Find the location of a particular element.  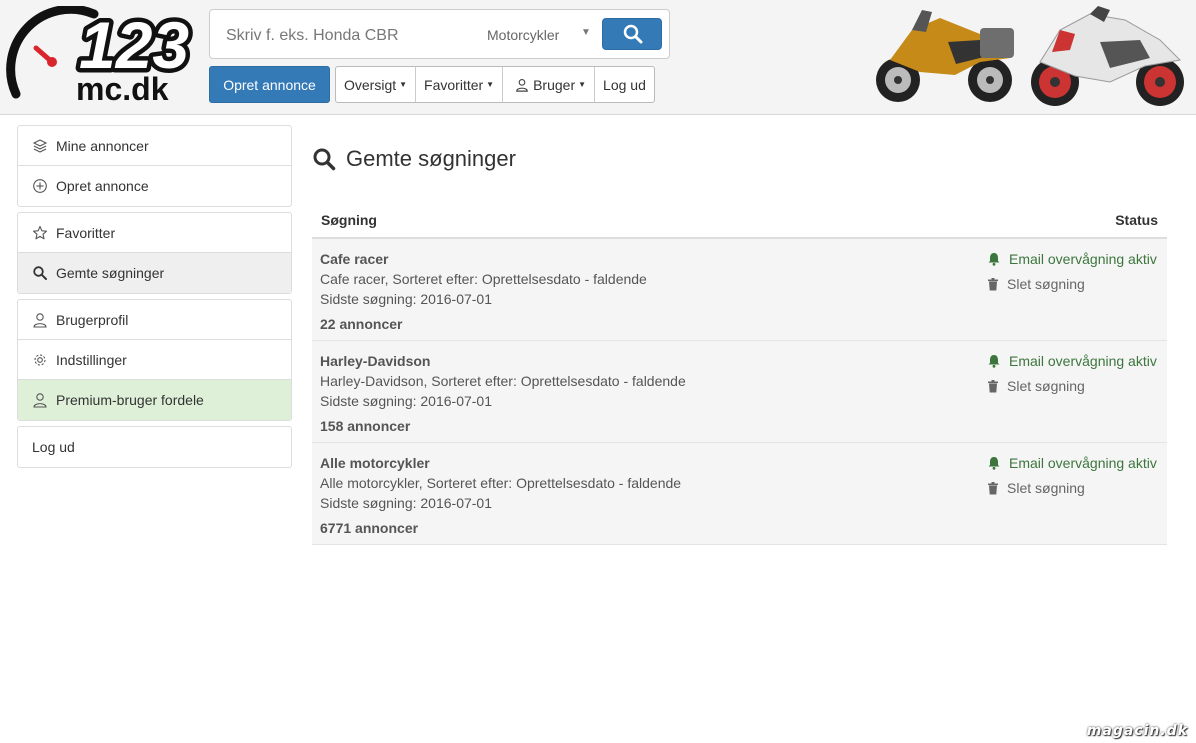

listing-count: 158 annoncer is located at coordinates (365, 426).